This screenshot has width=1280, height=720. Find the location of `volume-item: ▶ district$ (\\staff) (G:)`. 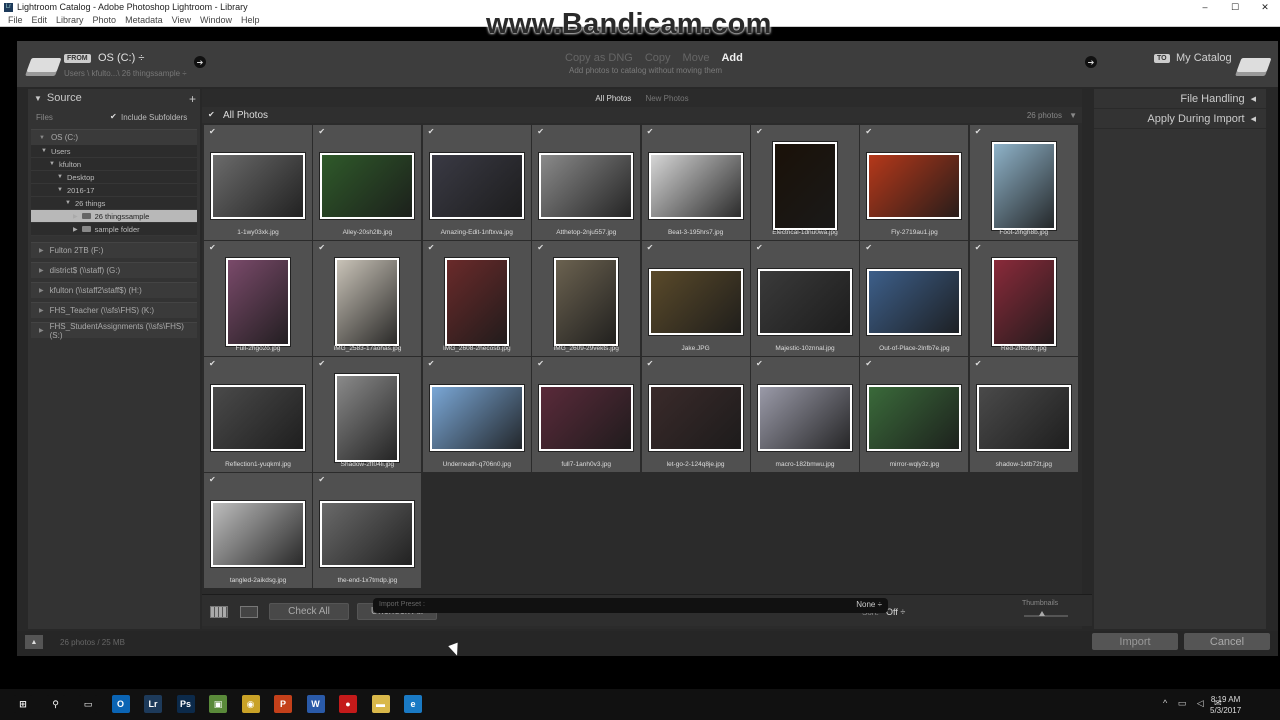

volume-item: ▶ district$ (\\staff) (G:) is located at coordinates (114, 270).